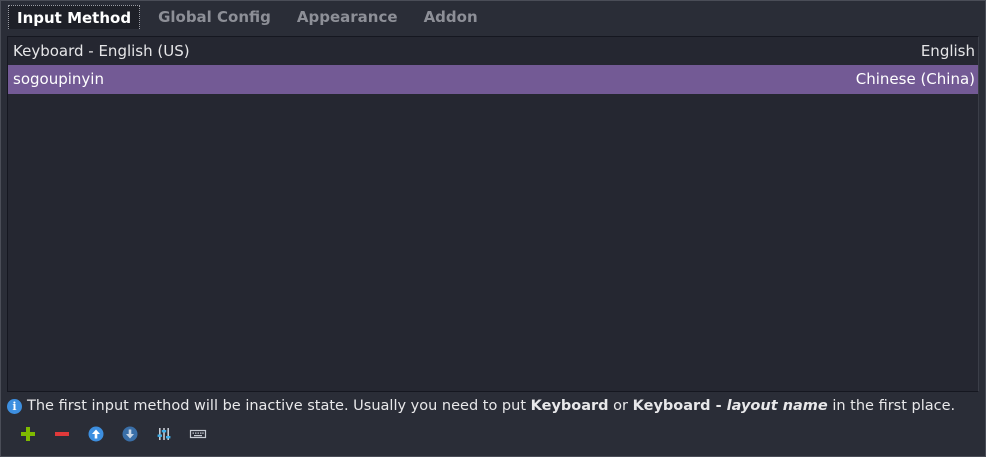 The image size is (986, 457). What do you see at coordinates (214, 17) in the screenshot?
I see `tab-global-config: Global Config` at bounding box center [214, 17].